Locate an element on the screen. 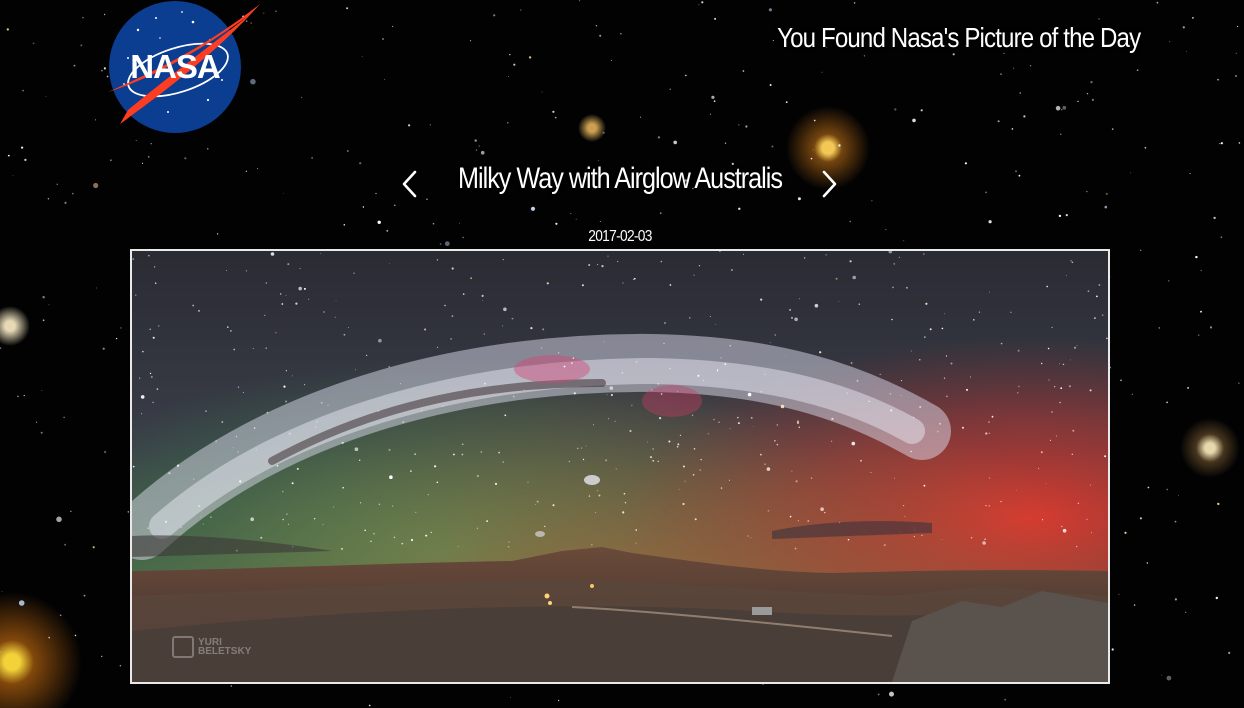 The width and height of the screenshot is (1244, 708). next-day-button is located at coordinates (829, 184).